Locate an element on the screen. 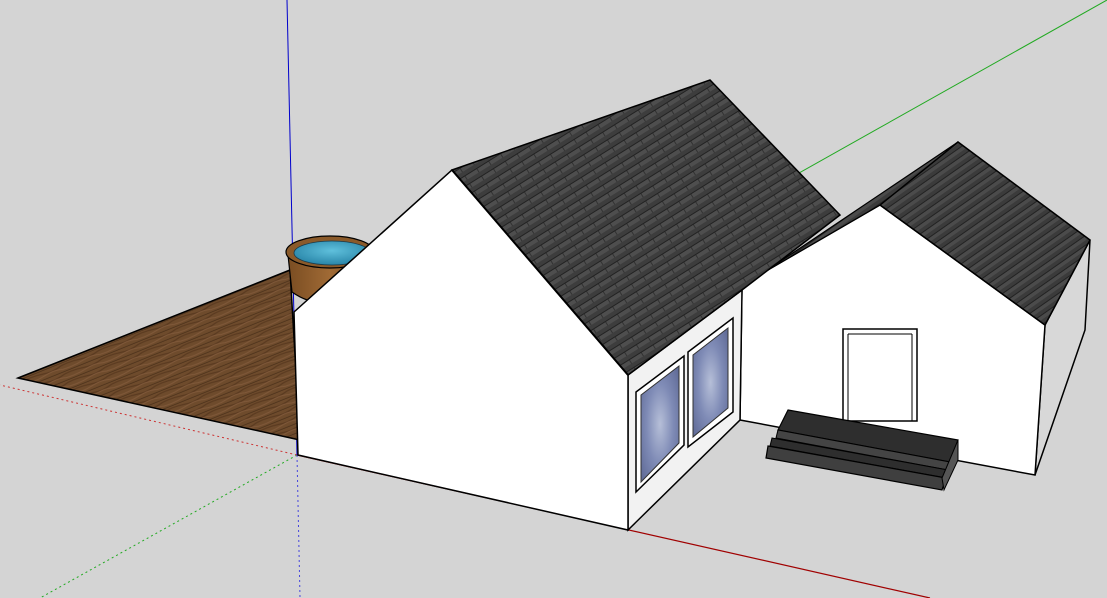 This screenshot has width=1107, height=598. wooden-deck is located at coordinates (158, 354).